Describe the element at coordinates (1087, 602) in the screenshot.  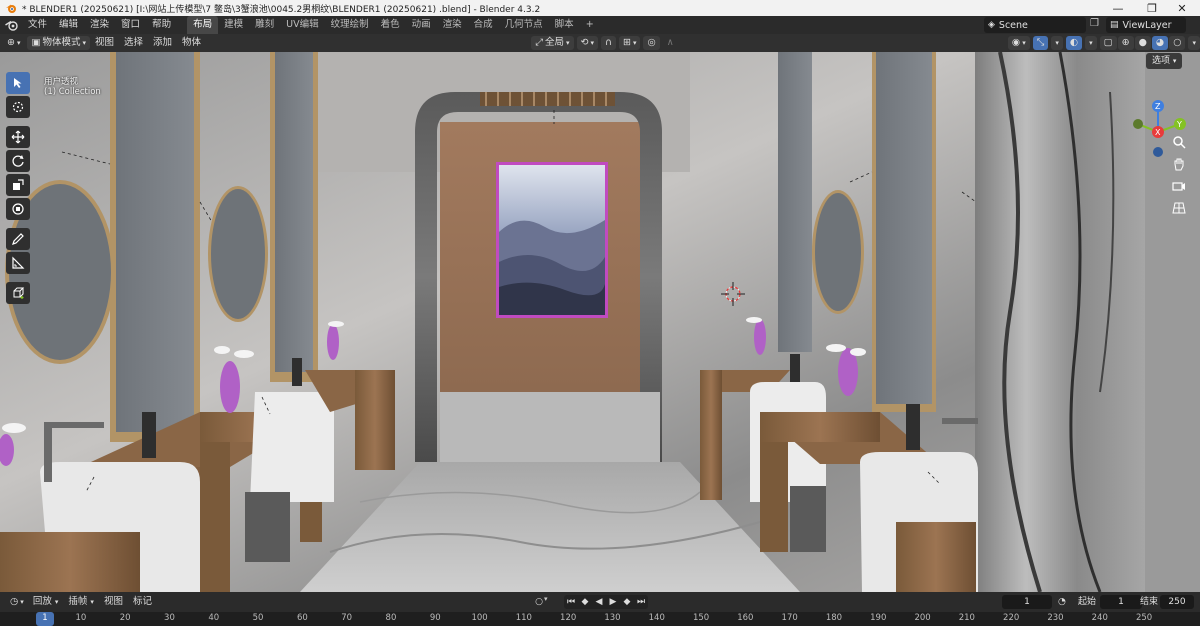
I see `start-frame-label: 起始` at that location.